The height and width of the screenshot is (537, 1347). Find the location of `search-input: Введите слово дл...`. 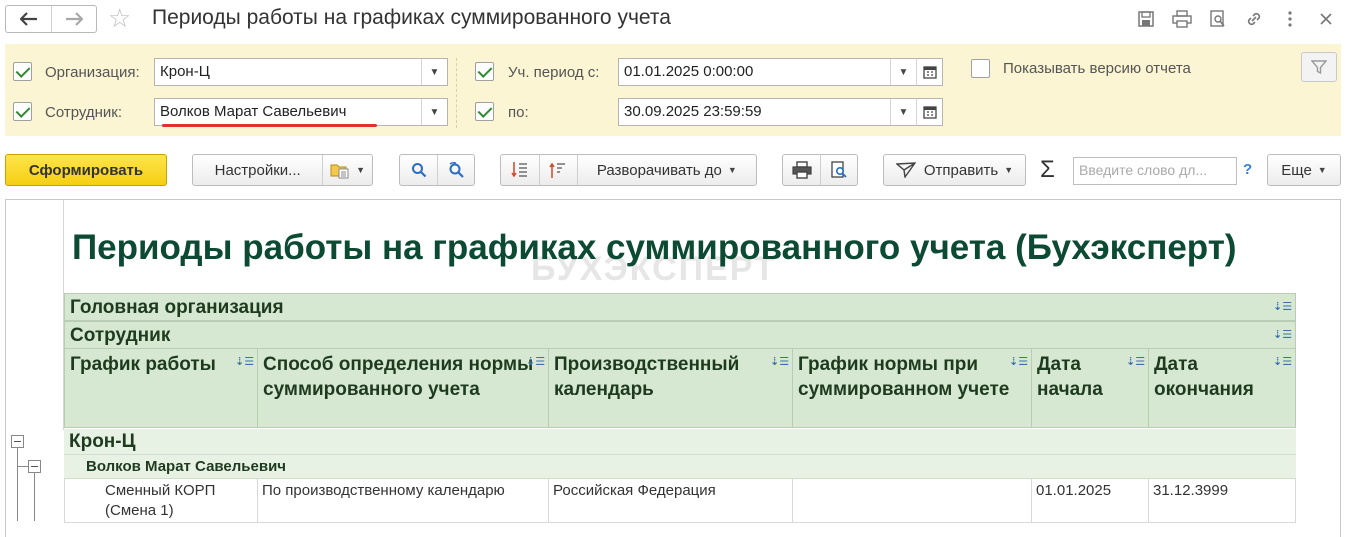

search-input: Введите слово дл... is located at coordinates (1155, 171).